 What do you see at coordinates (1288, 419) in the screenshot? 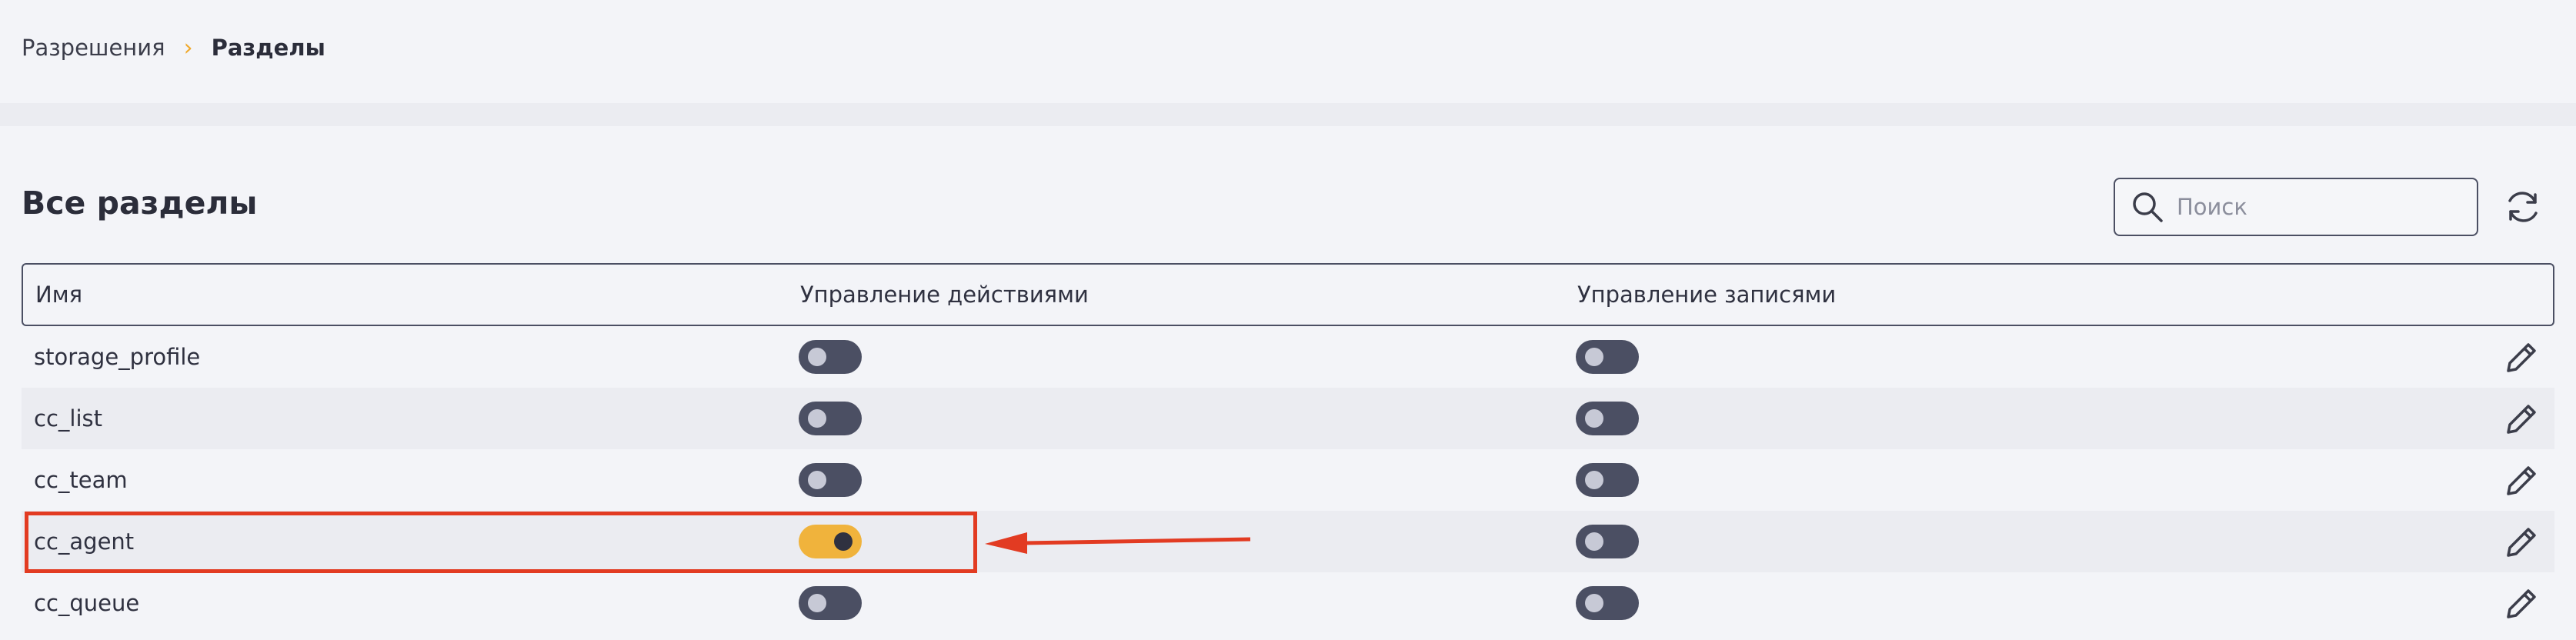
I see `table-row: cc_list` at bounding box center [1288, 419].